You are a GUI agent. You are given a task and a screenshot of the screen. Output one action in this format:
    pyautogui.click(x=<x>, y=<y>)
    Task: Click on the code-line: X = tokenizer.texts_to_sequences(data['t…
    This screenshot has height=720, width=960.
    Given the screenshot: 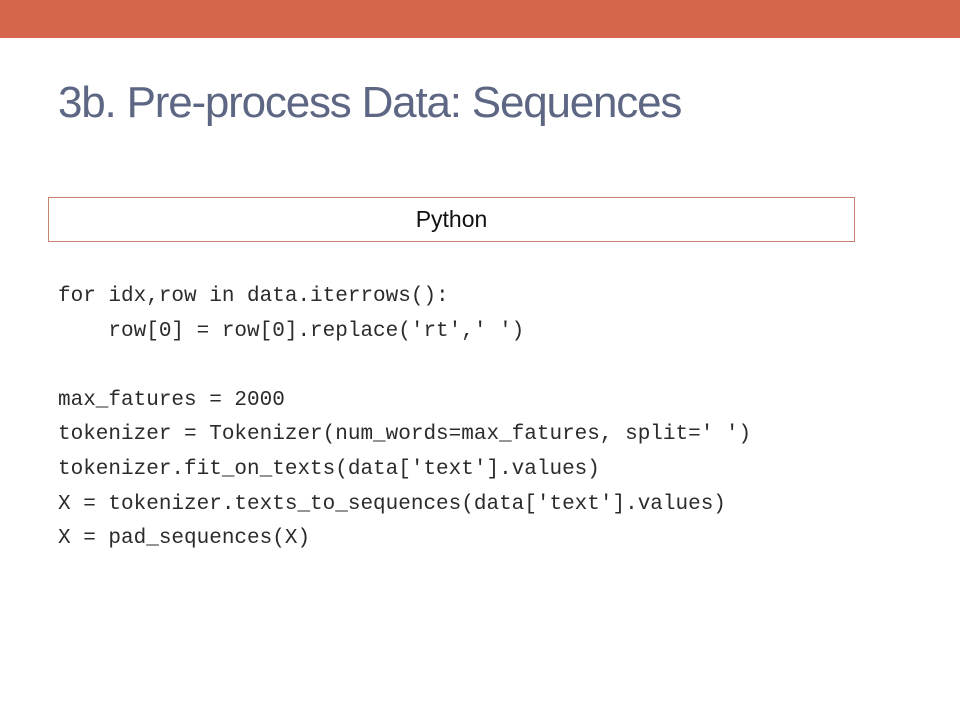 What is the action you would take?
    pyautogui.click(x=392, y=504)
    